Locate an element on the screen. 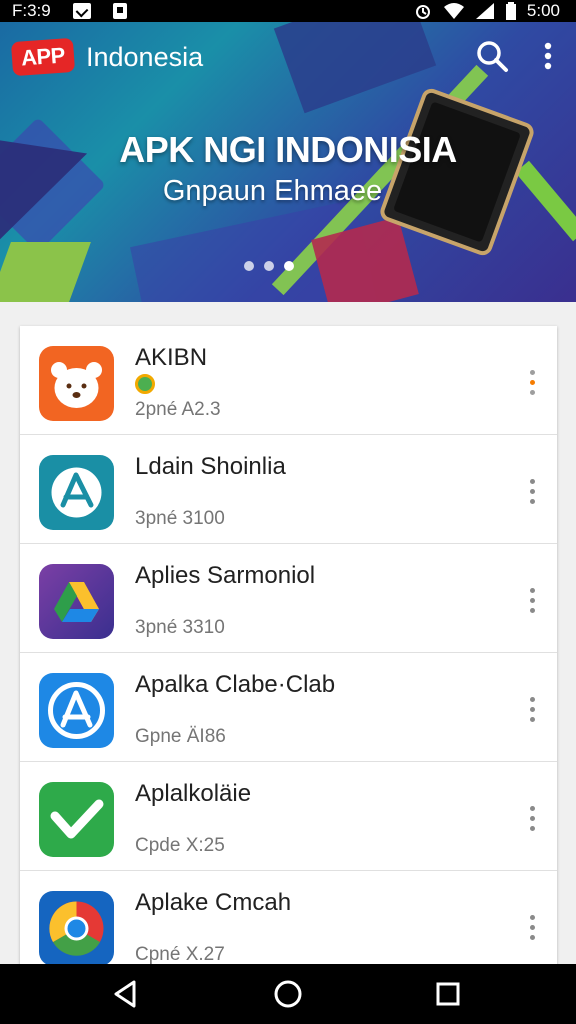  drive-icon is located at coordinates (76, 601).